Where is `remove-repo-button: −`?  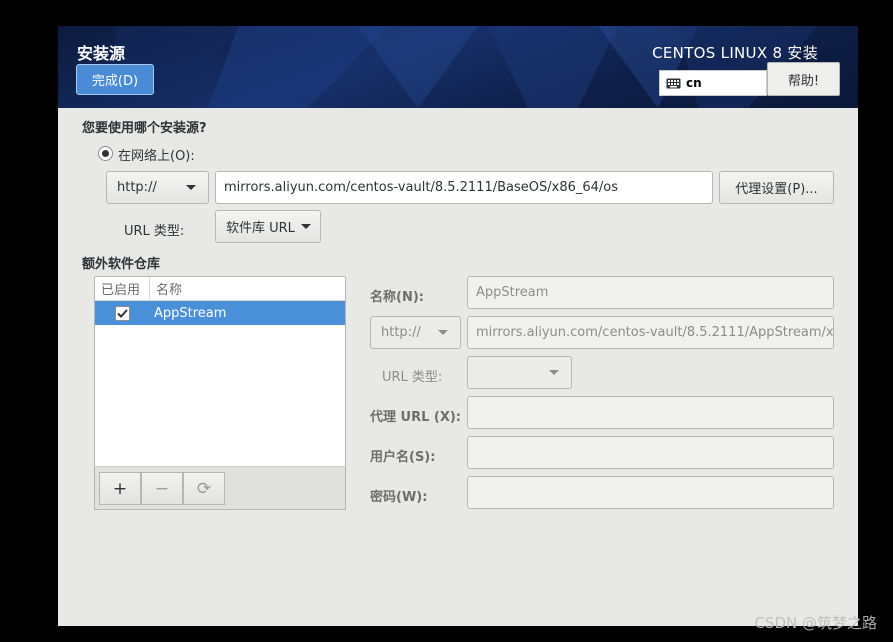
remove-repo-button: − is located at coordinates (162, 488).